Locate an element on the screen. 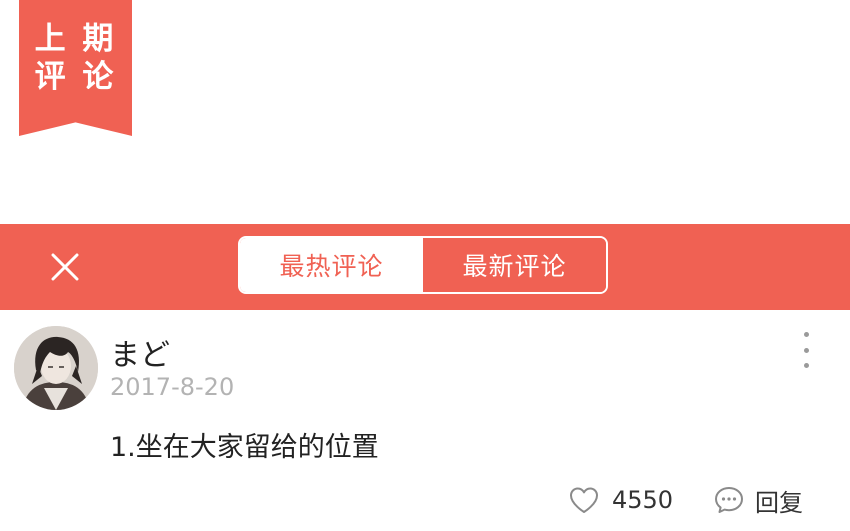  close-button is located at coordinates (65, 267).